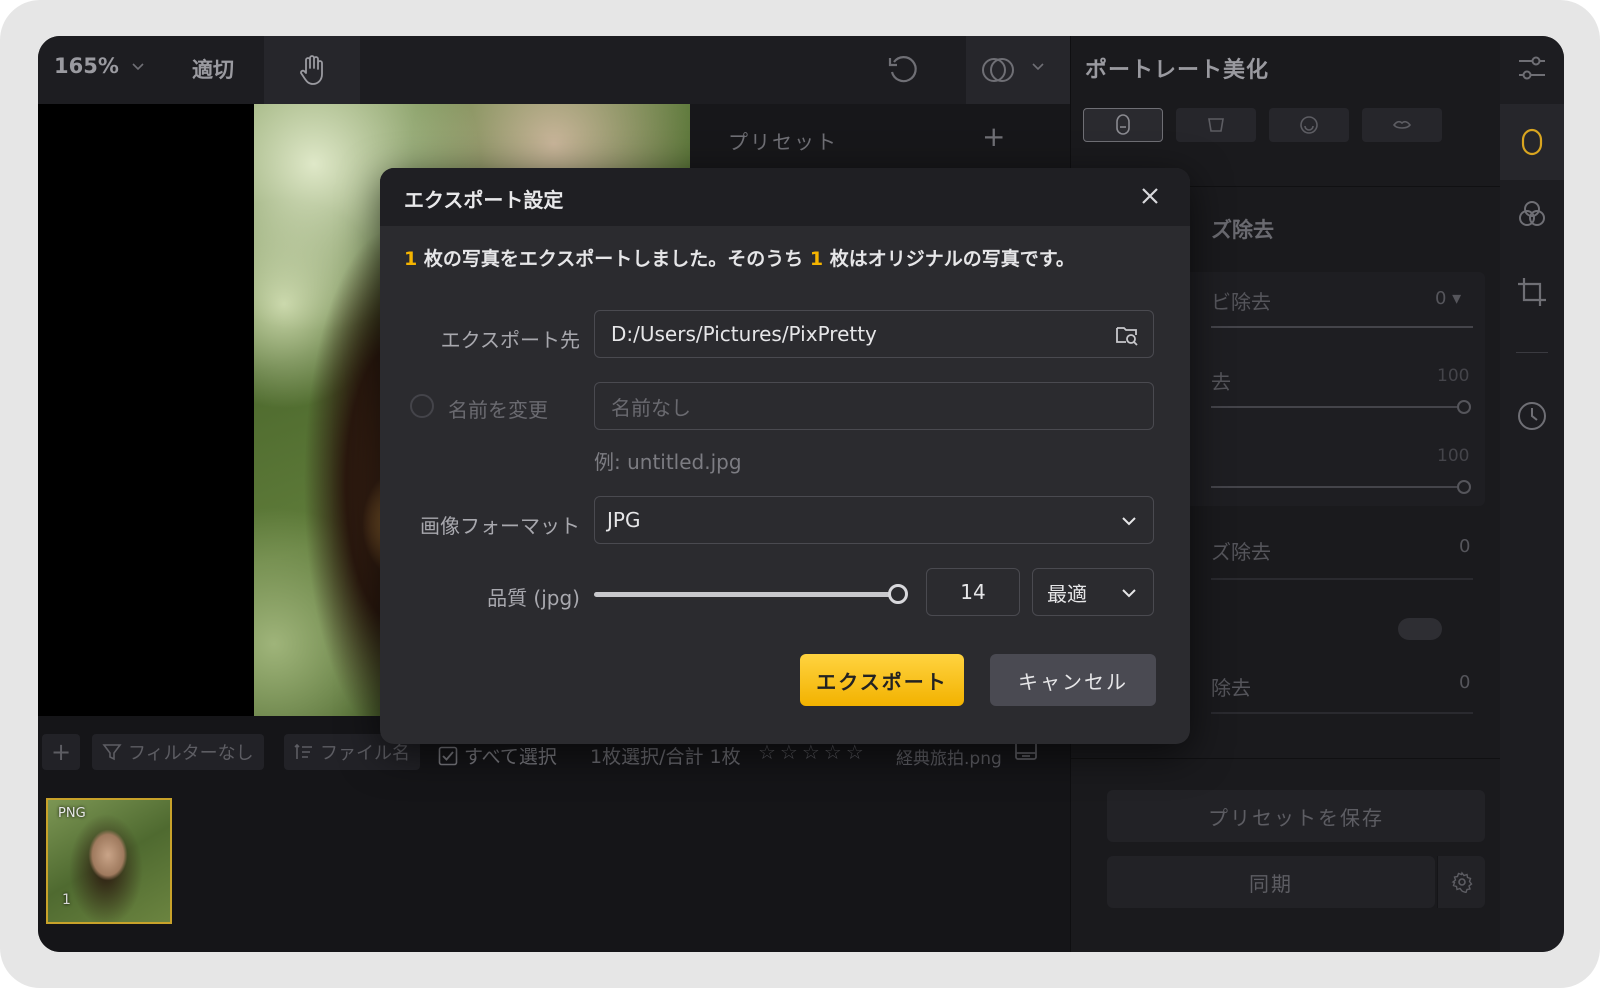 The width and height of the screenshot is (1600, 988). Describe the element at coordinates (898, 594) in the screenshot. I see `quality-slider-knob` at that location.